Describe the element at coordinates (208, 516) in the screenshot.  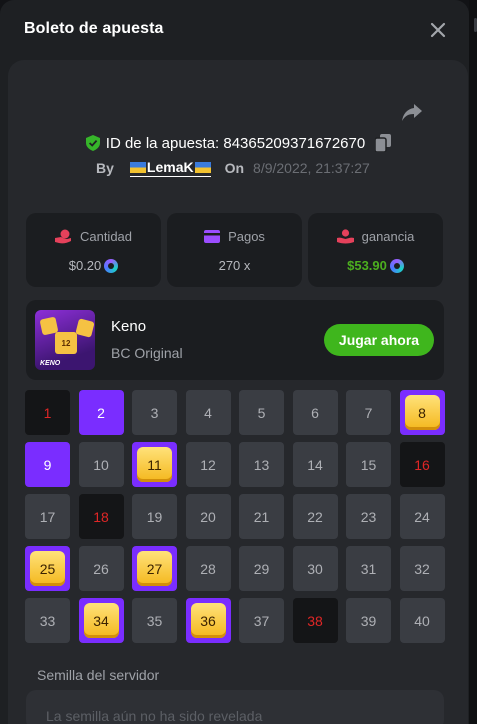
I see `keno-cell: 20` at that location.